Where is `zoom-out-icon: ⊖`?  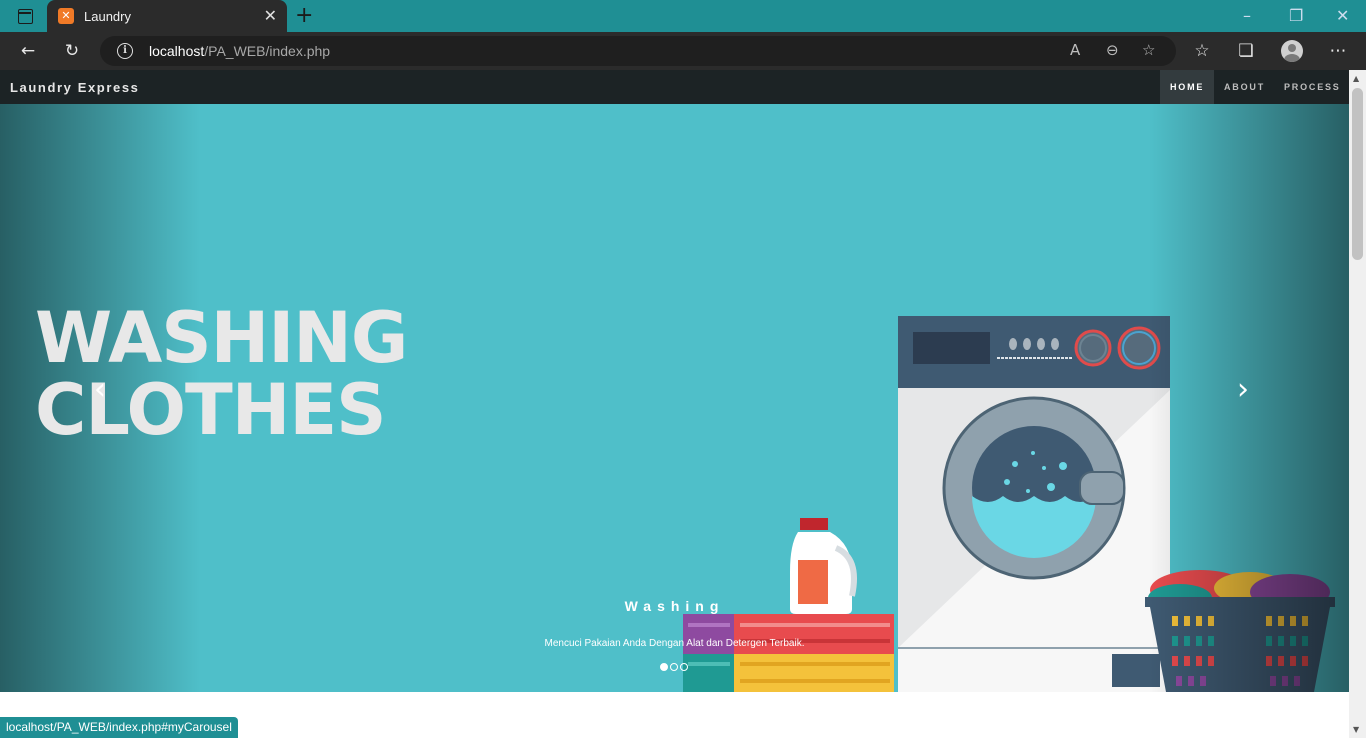 zoom-out-icon: ⊖ is located at coordinates (1112, 50).